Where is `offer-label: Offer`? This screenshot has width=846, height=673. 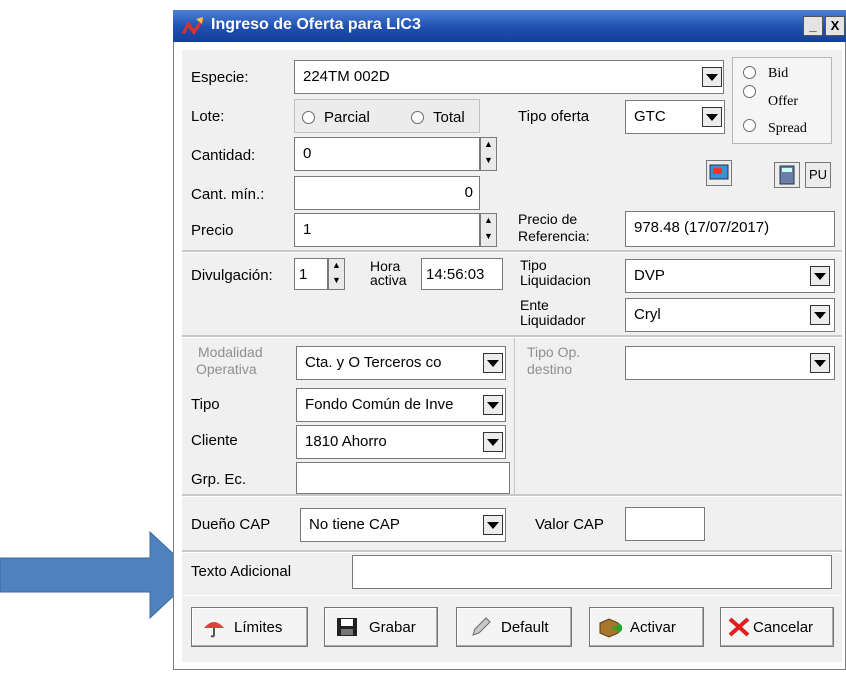
offer-label: Offer is located at coordinates (783, 101).